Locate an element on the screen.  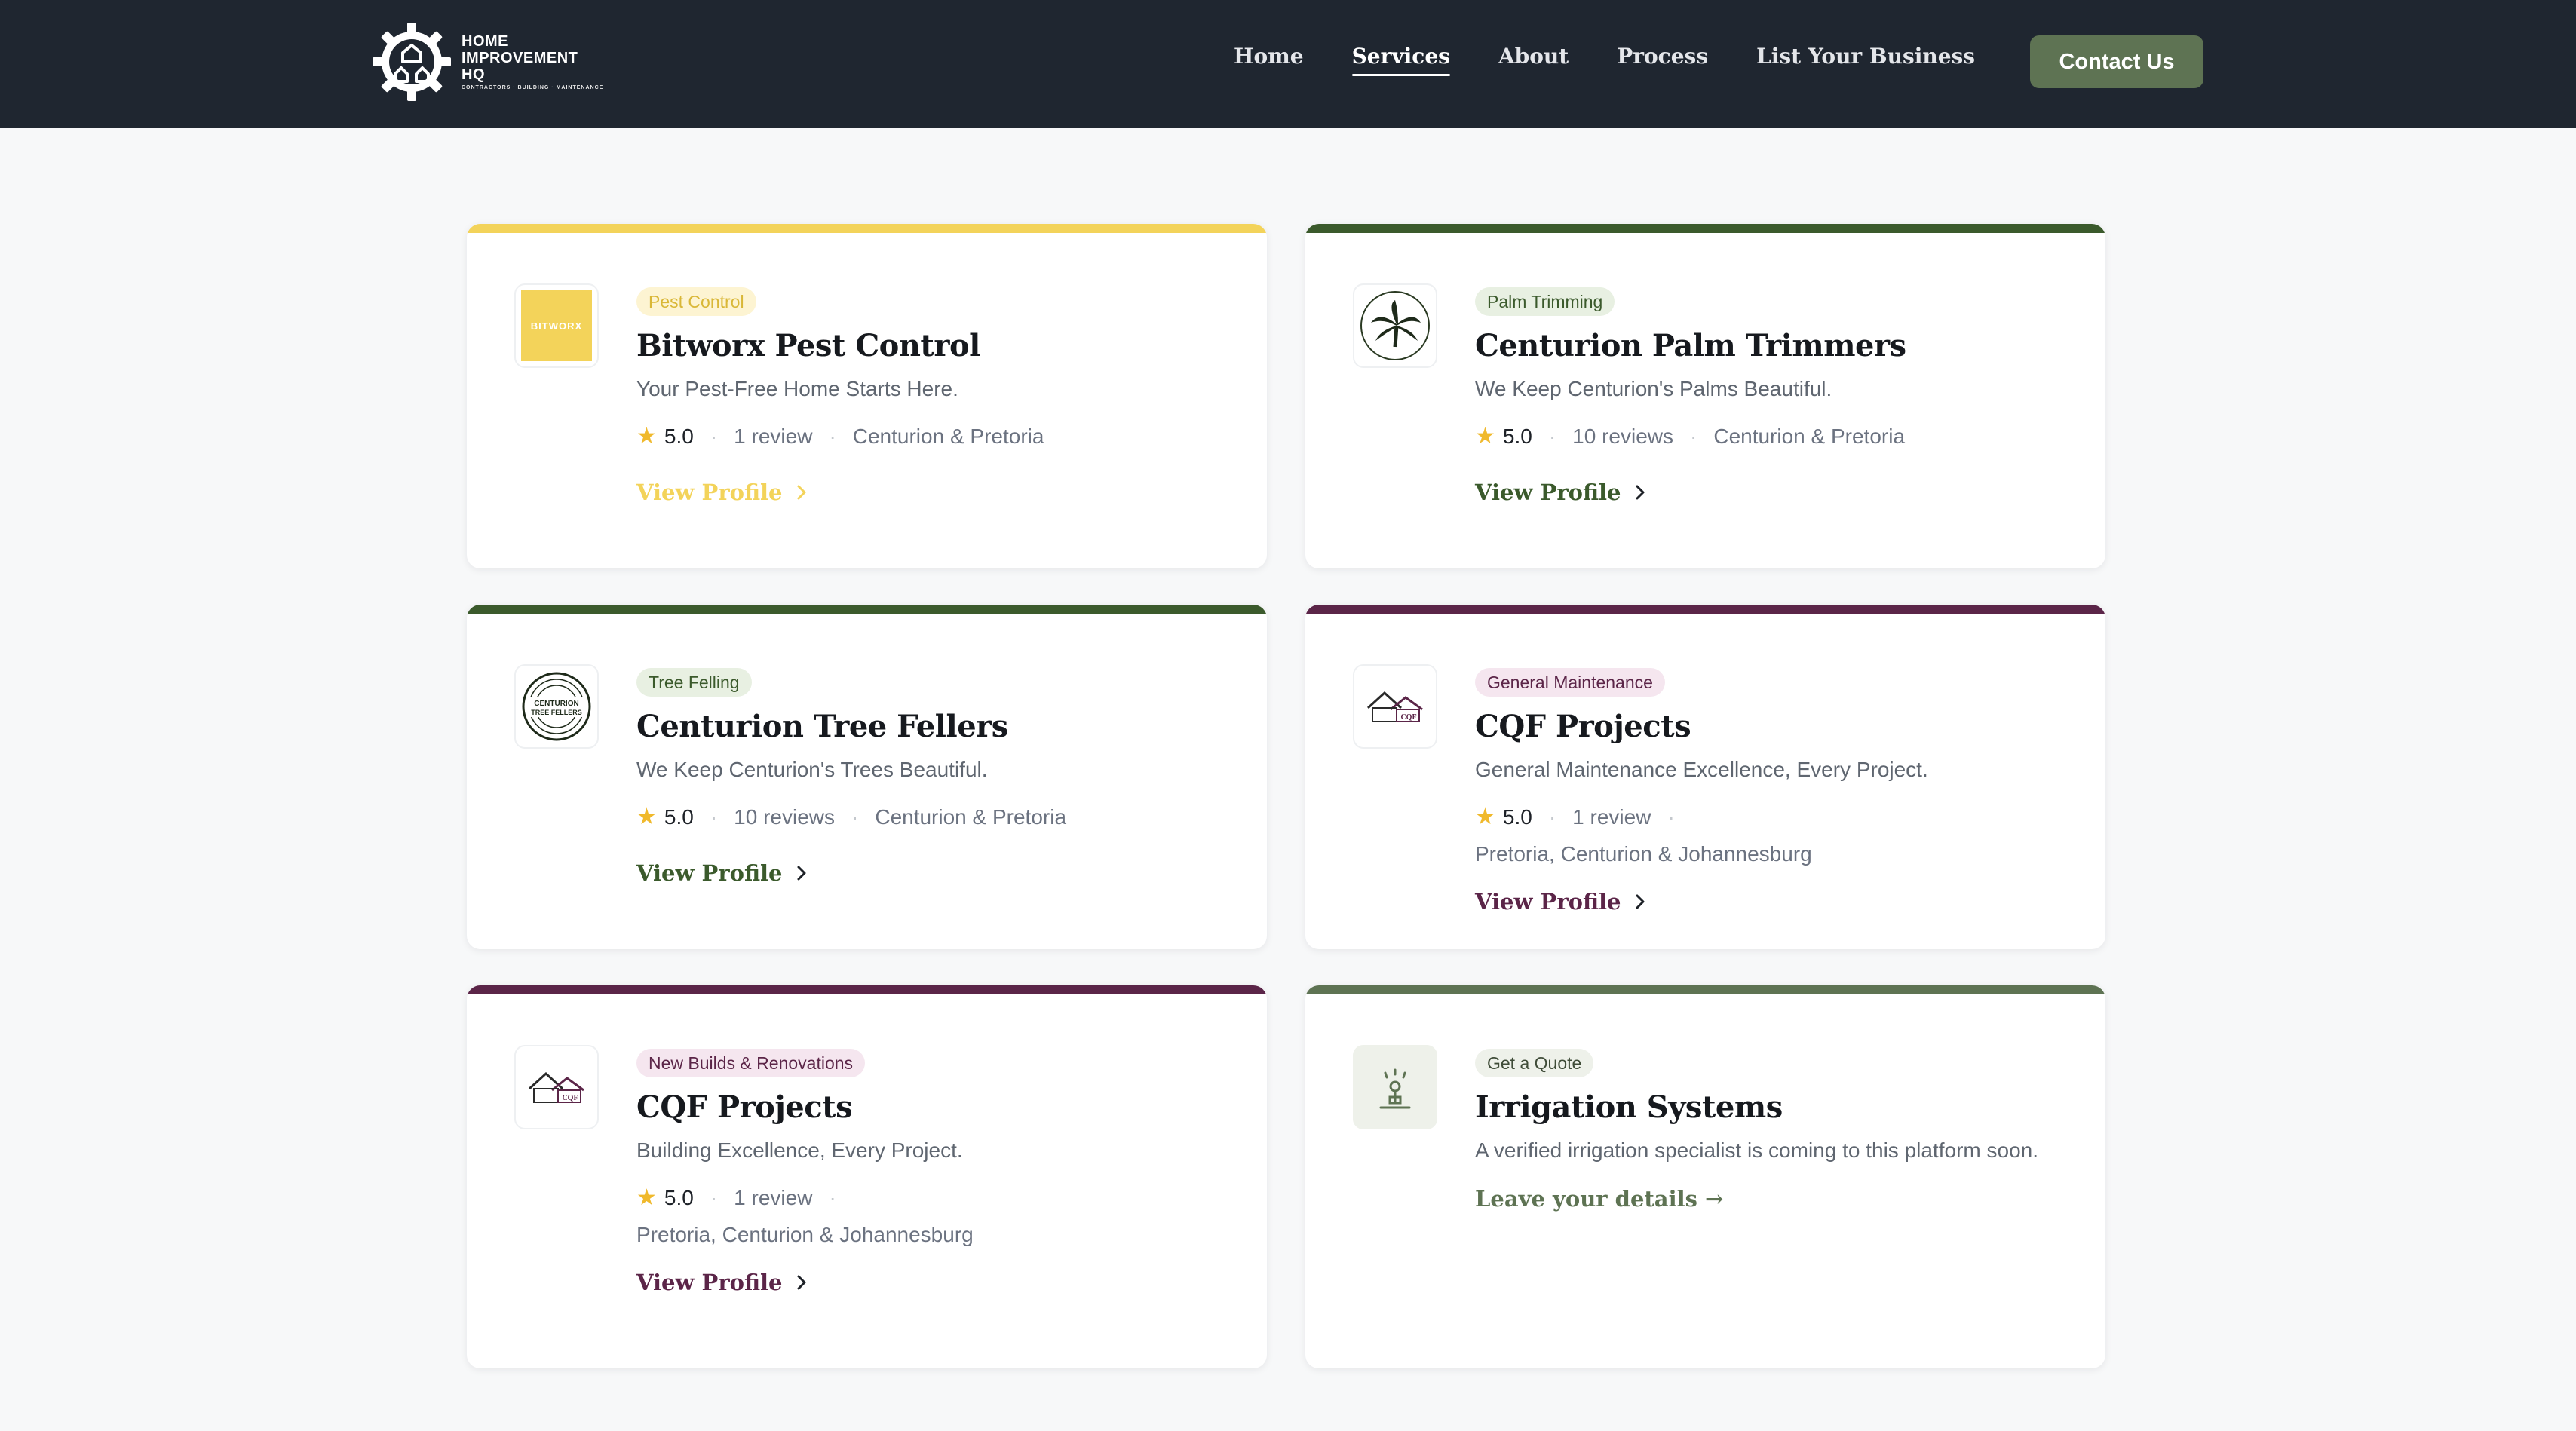
business-logo: CENTURION TREE FELLERS is located at coordinates (556, 707).